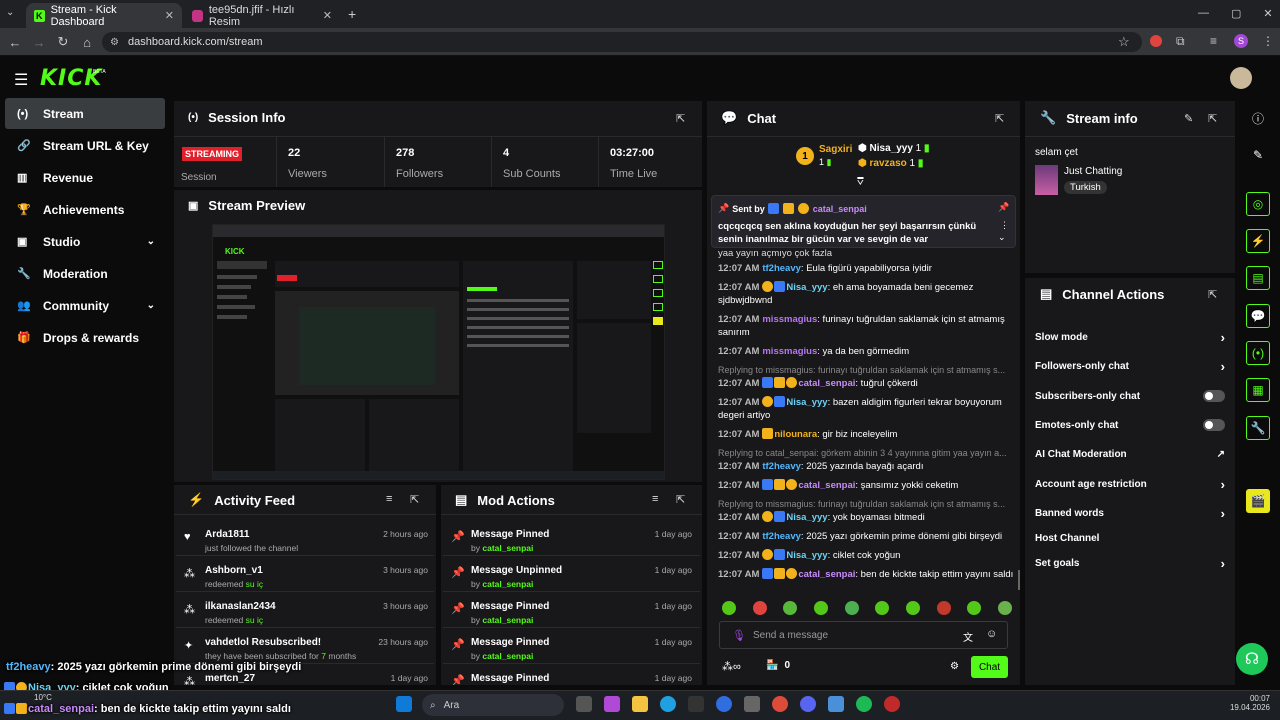  What do you see at coordinates (1258, 501) in the screenshot?
I see `clips-icon: 🎬` at bounding box center [1258, 501].